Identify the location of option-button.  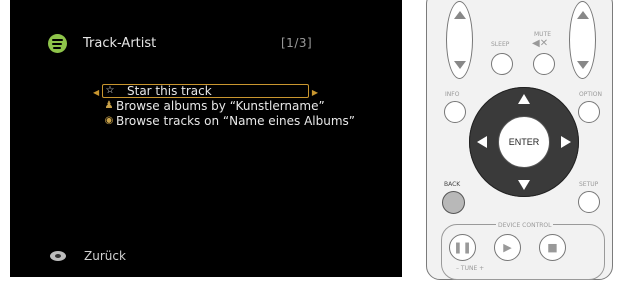
(589, 112).